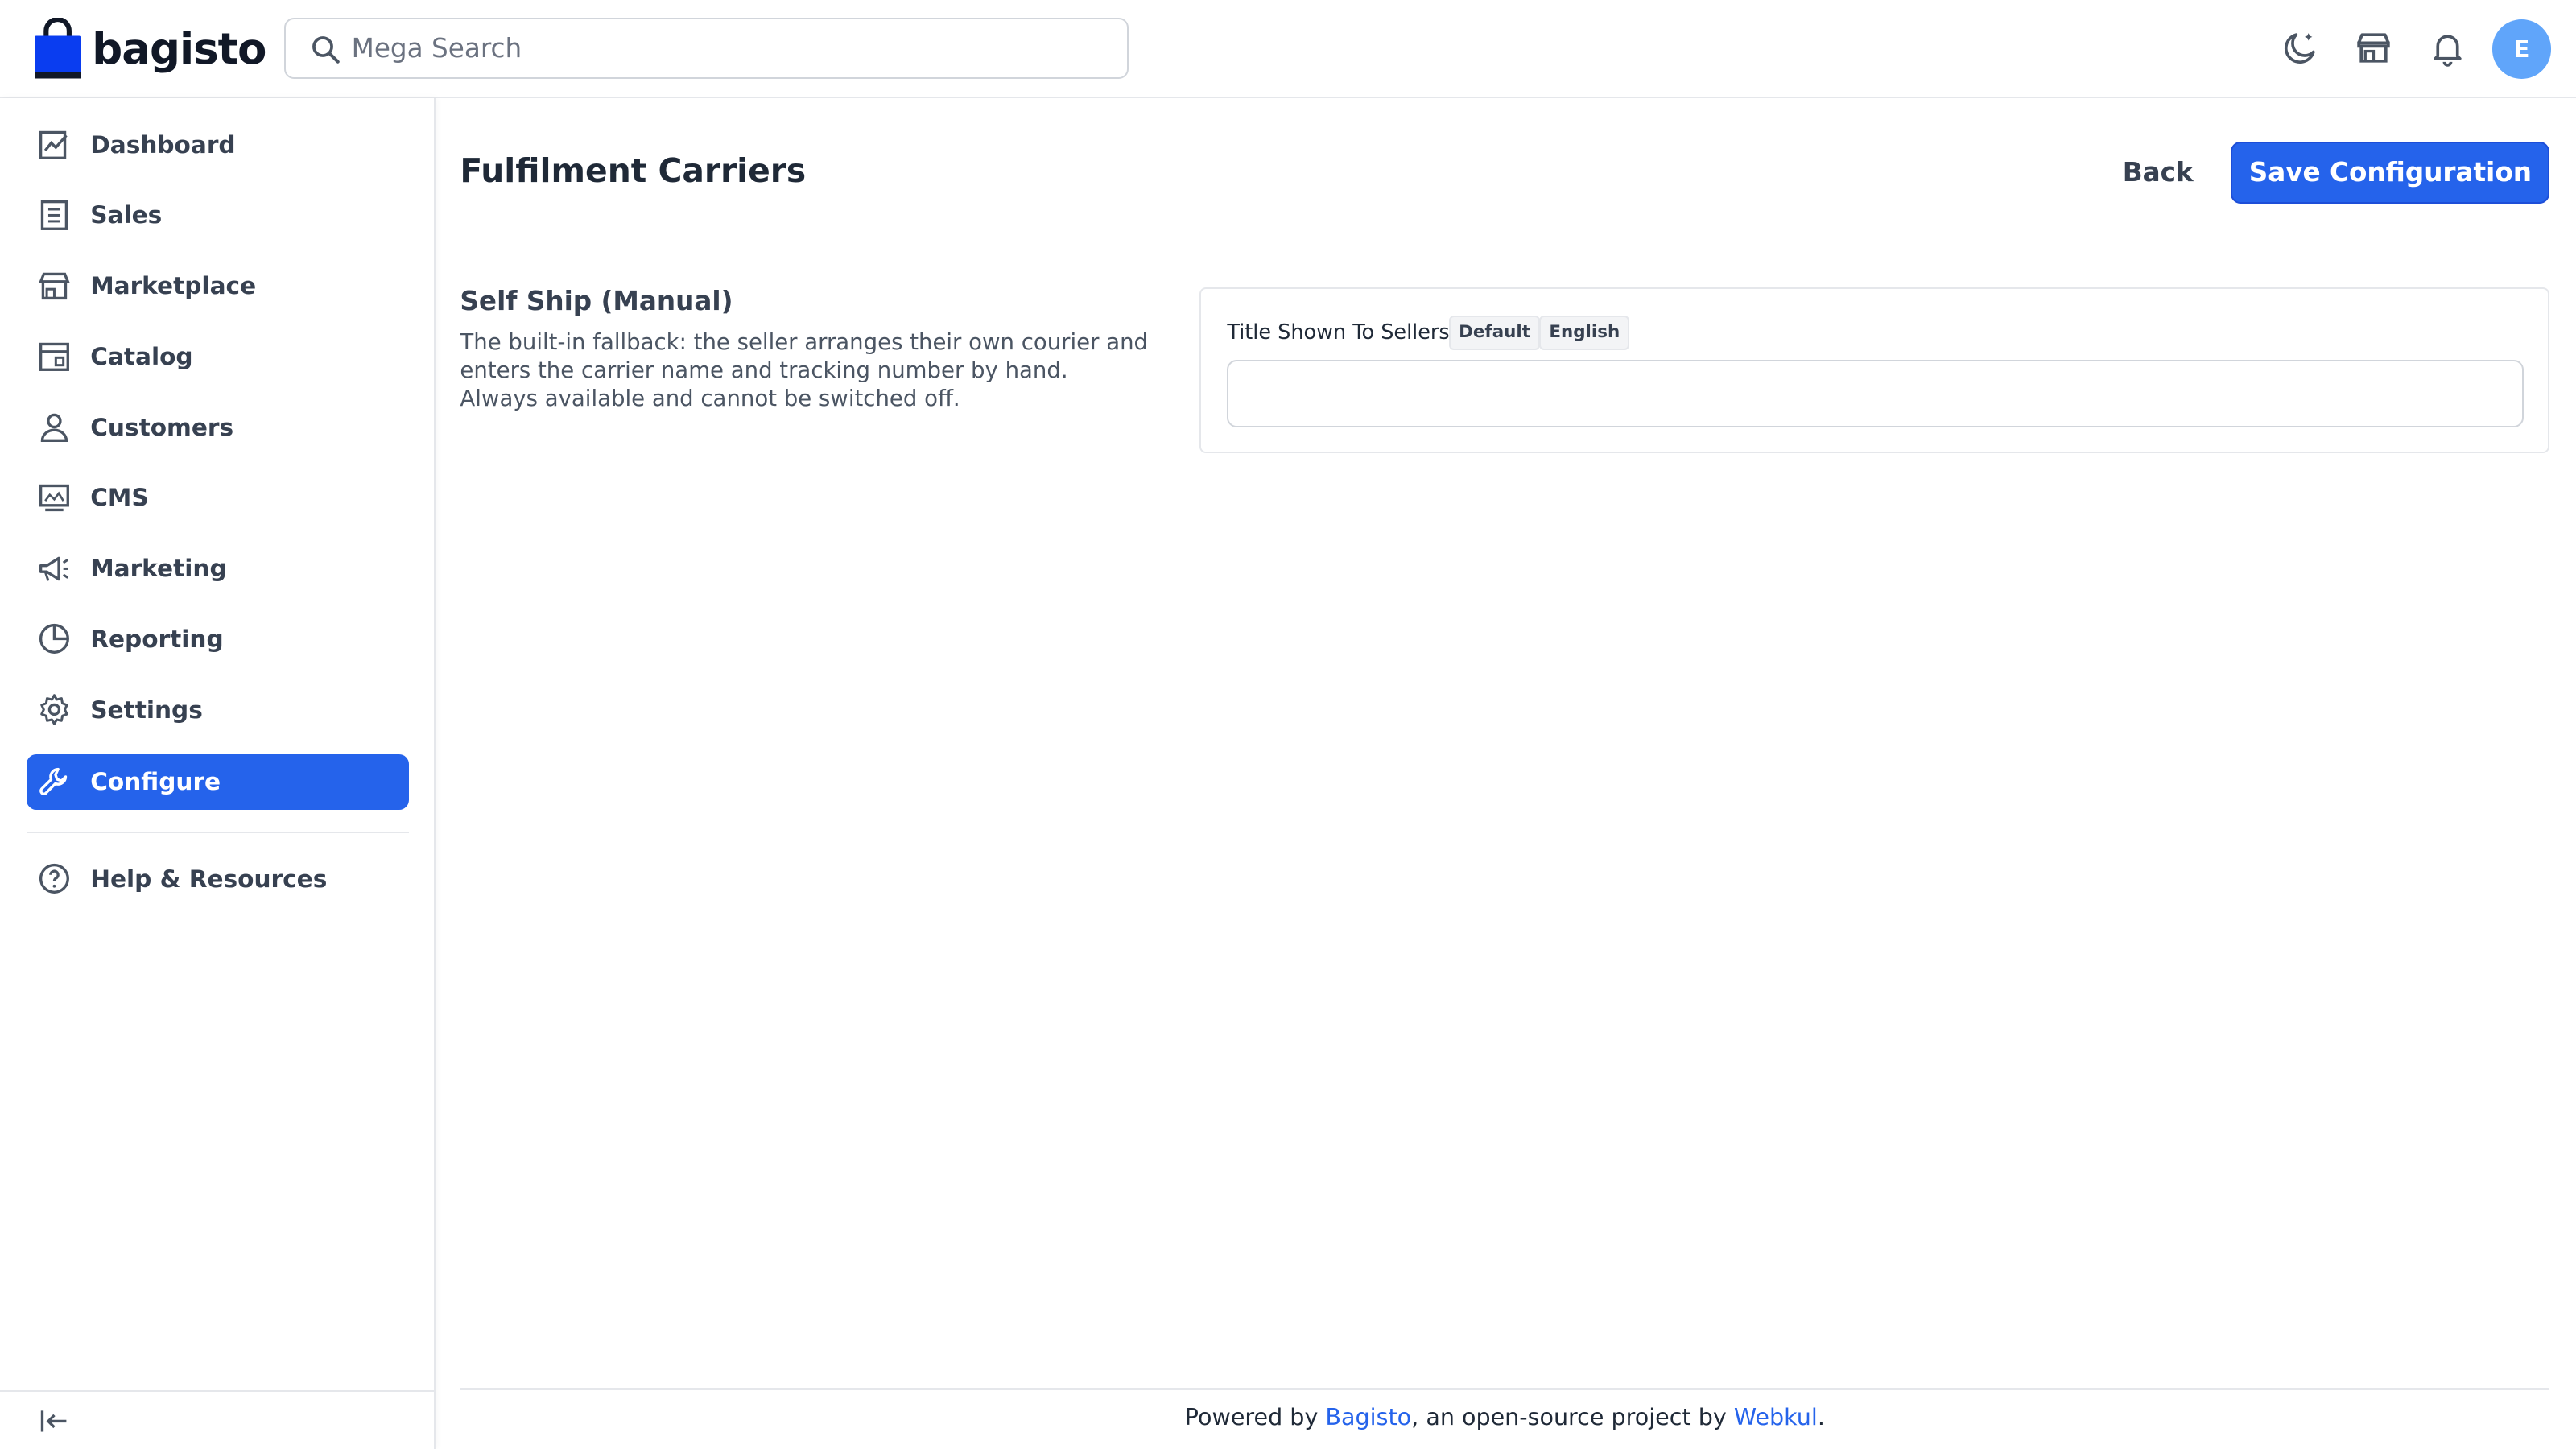 The image size is (2576, 1449). Describe the element at coordinates (54, 879) in the screenshot. I see `help-circle-icon` at that location.